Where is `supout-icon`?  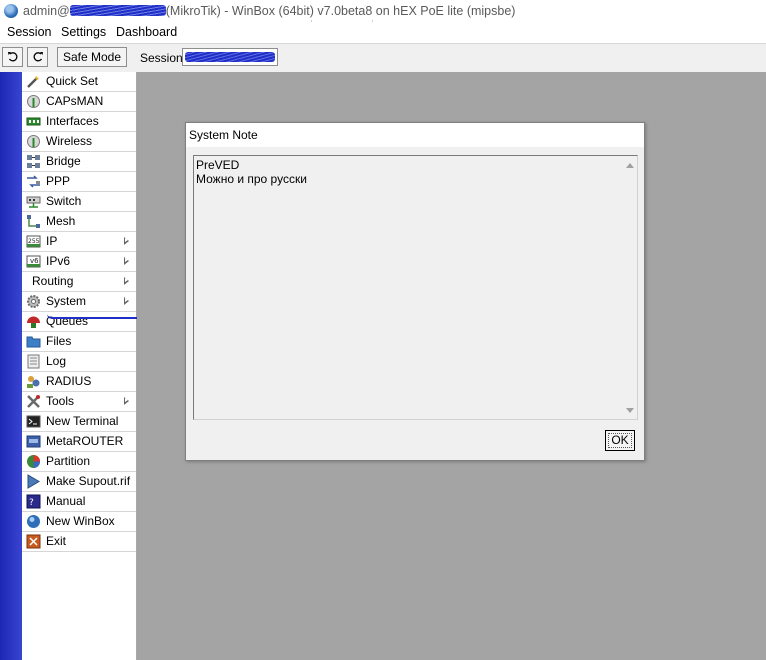
supout-icon is located at coordinates (33, 481).